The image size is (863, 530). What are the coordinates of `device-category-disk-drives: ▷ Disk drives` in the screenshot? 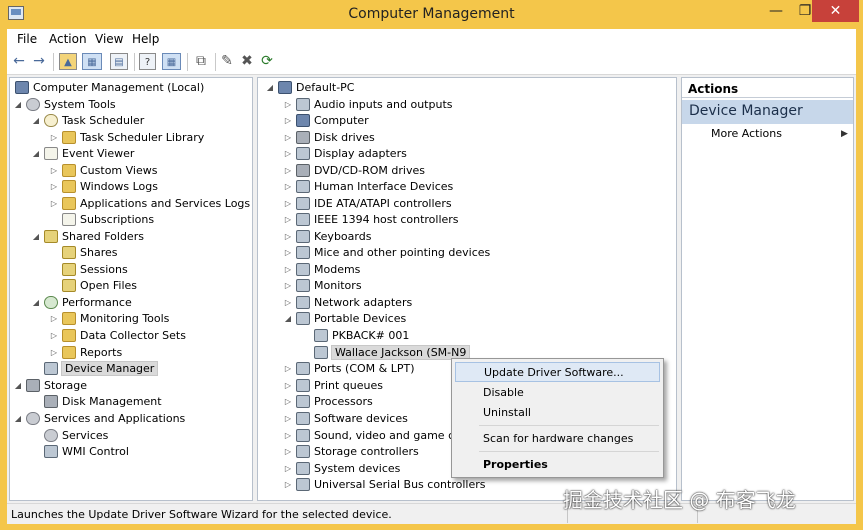 It's located at (328, 138).